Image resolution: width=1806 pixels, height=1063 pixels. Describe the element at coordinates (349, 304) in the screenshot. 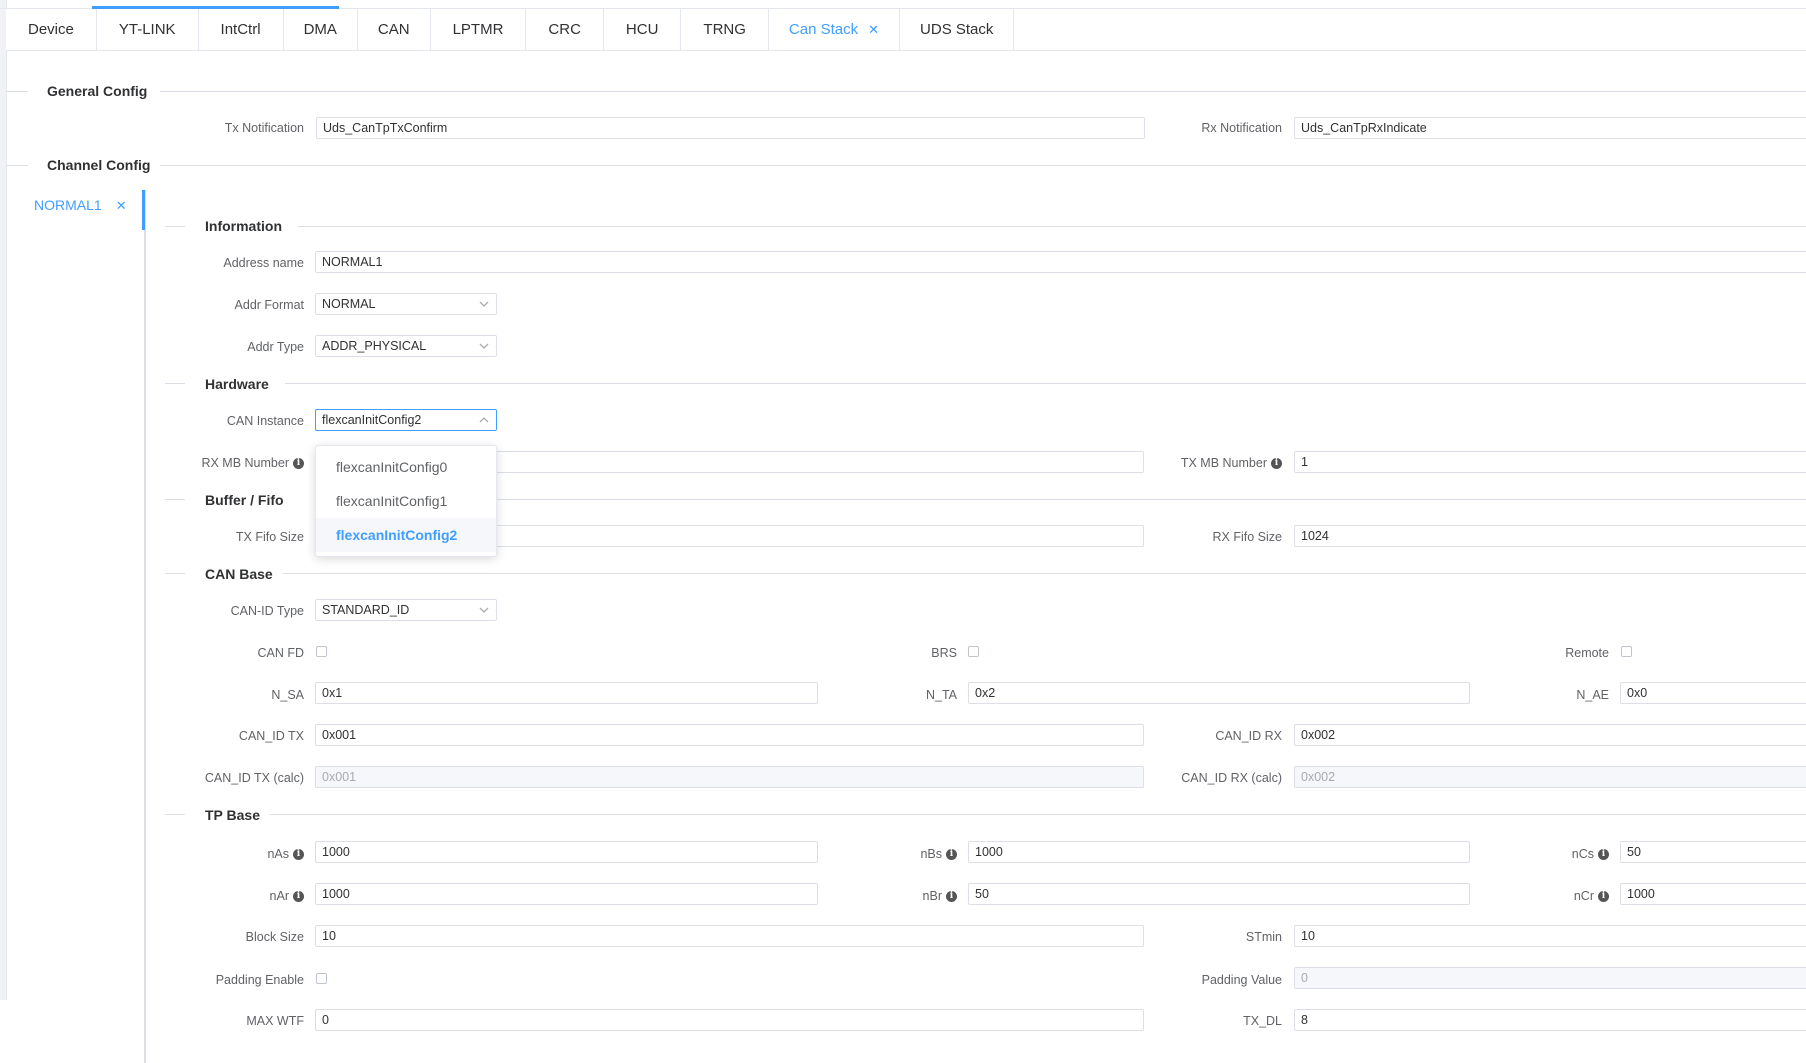

I see `select-value: NORMAL` at that location.